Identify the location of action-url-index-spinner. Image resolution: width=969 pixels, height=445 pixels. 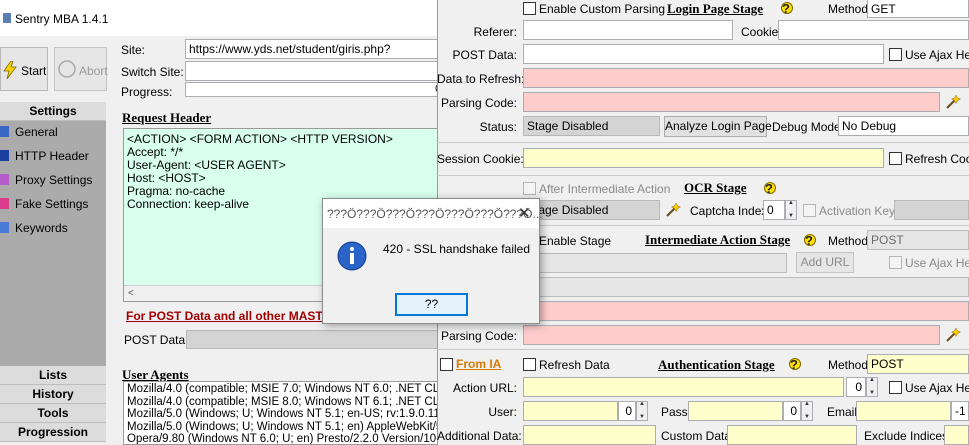
(872, 387).